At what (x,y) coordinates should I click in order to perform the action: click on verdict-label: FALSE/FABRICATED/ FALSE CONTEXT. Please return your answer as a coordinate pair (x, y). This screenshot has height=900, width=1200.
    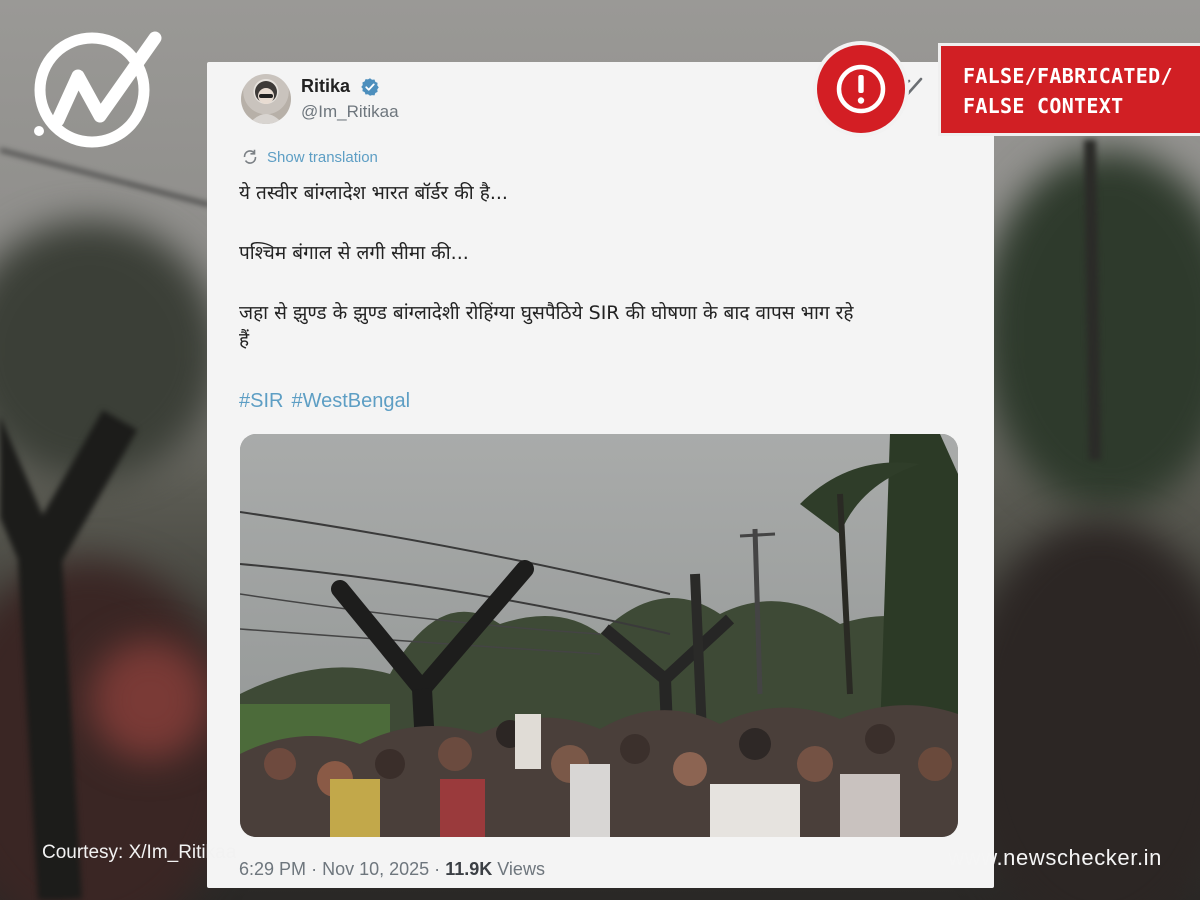
    Looking at the image, I should click on (1069, 89).